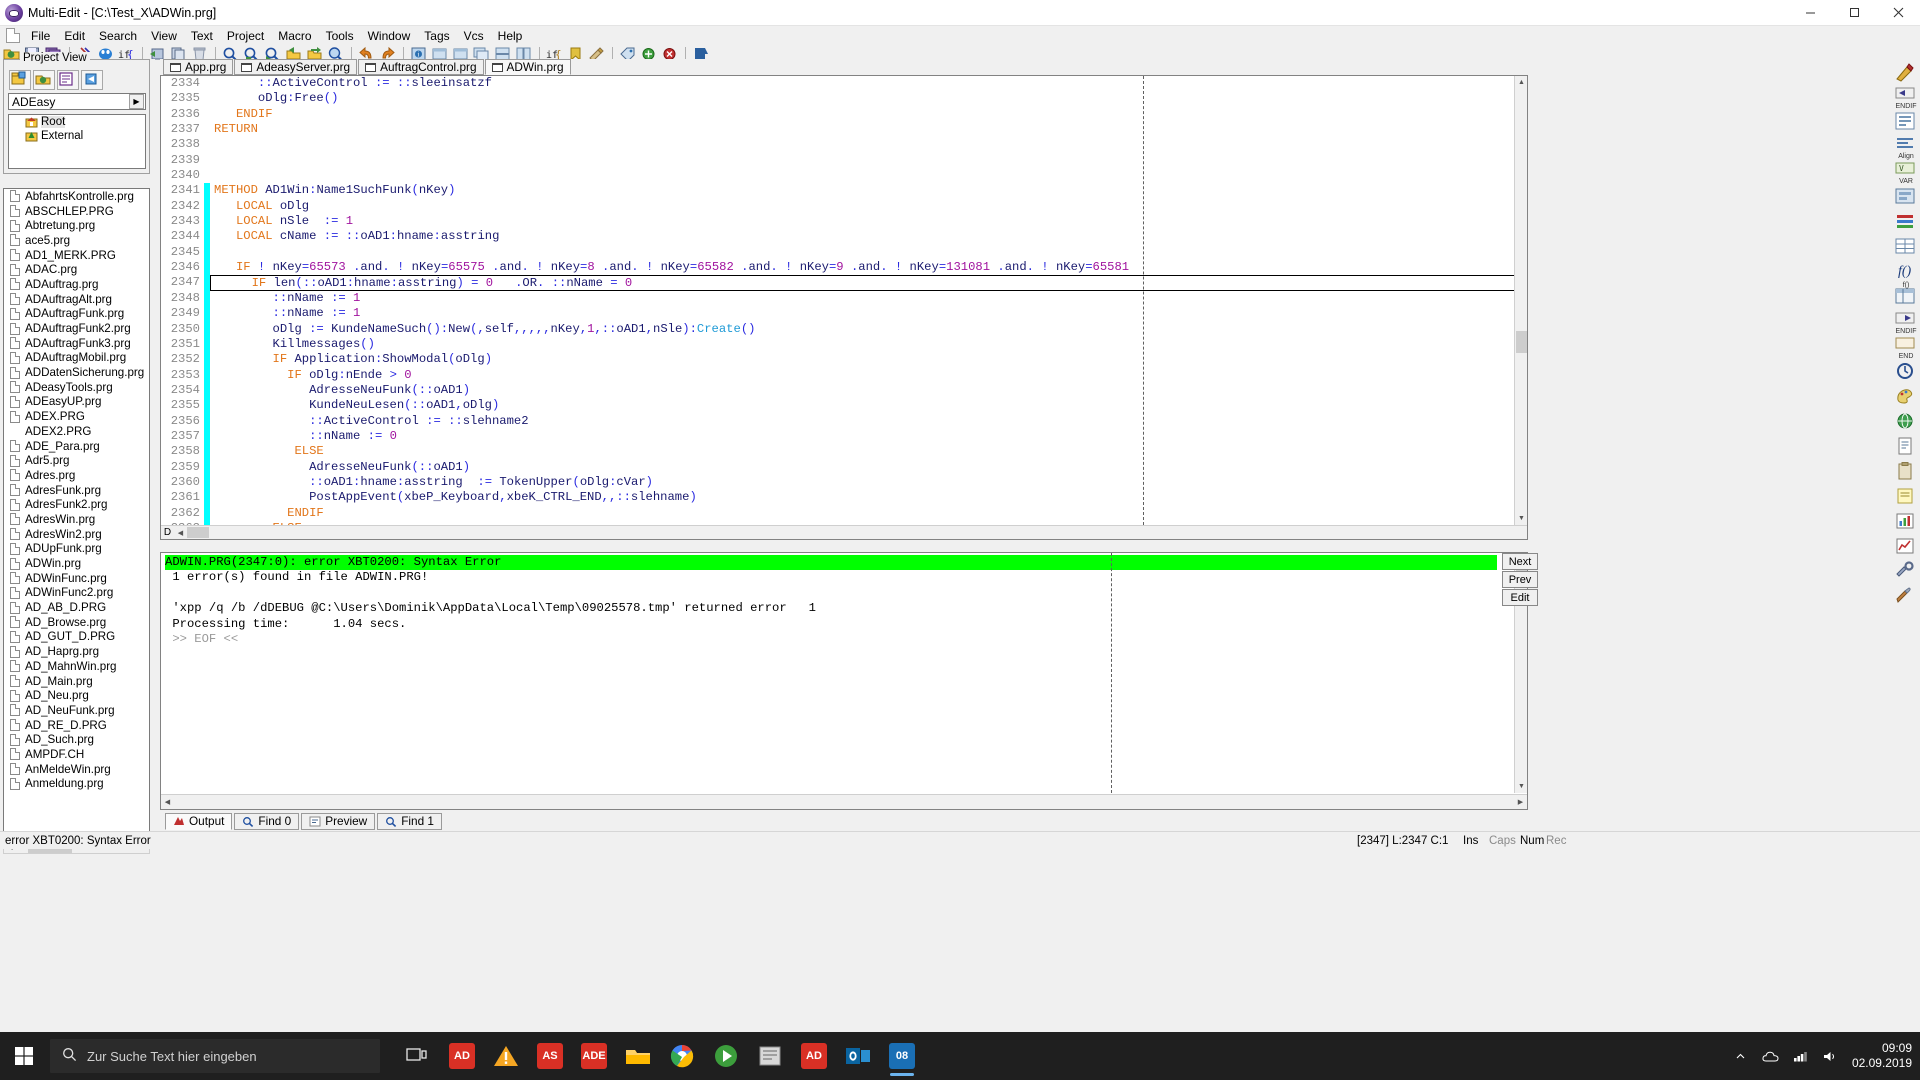 This screenshot has height=1080, width=1920. I want to click on code-line: 2345, so click(837, 252).